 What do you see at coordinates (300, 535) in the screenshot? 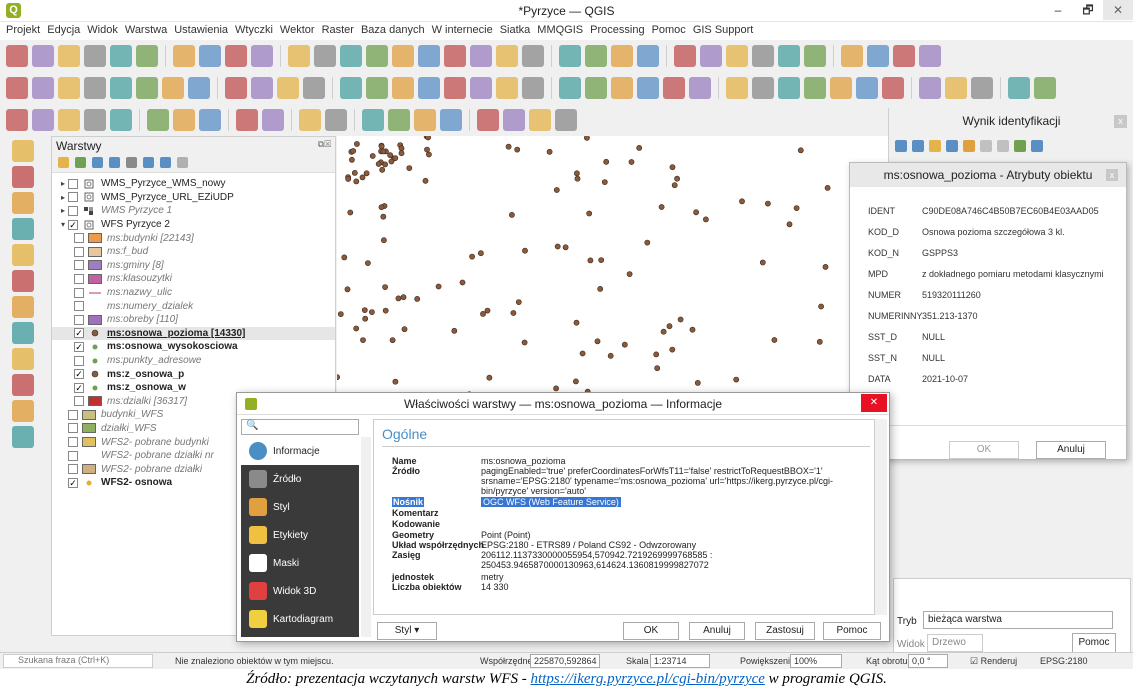
I see `properties-nav-item: Etykiety` at bounding box center [300, 535].